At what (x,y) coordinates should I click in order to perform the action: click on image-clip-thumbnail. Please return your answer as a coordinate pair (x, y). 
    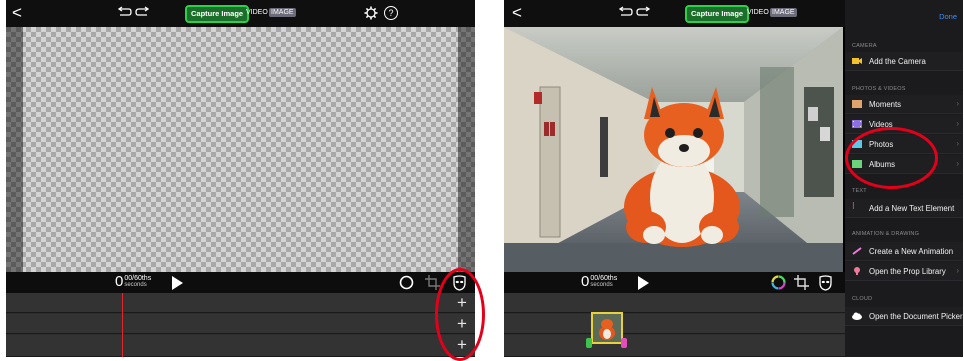
    Looking at the image, I should click on (607, 328).